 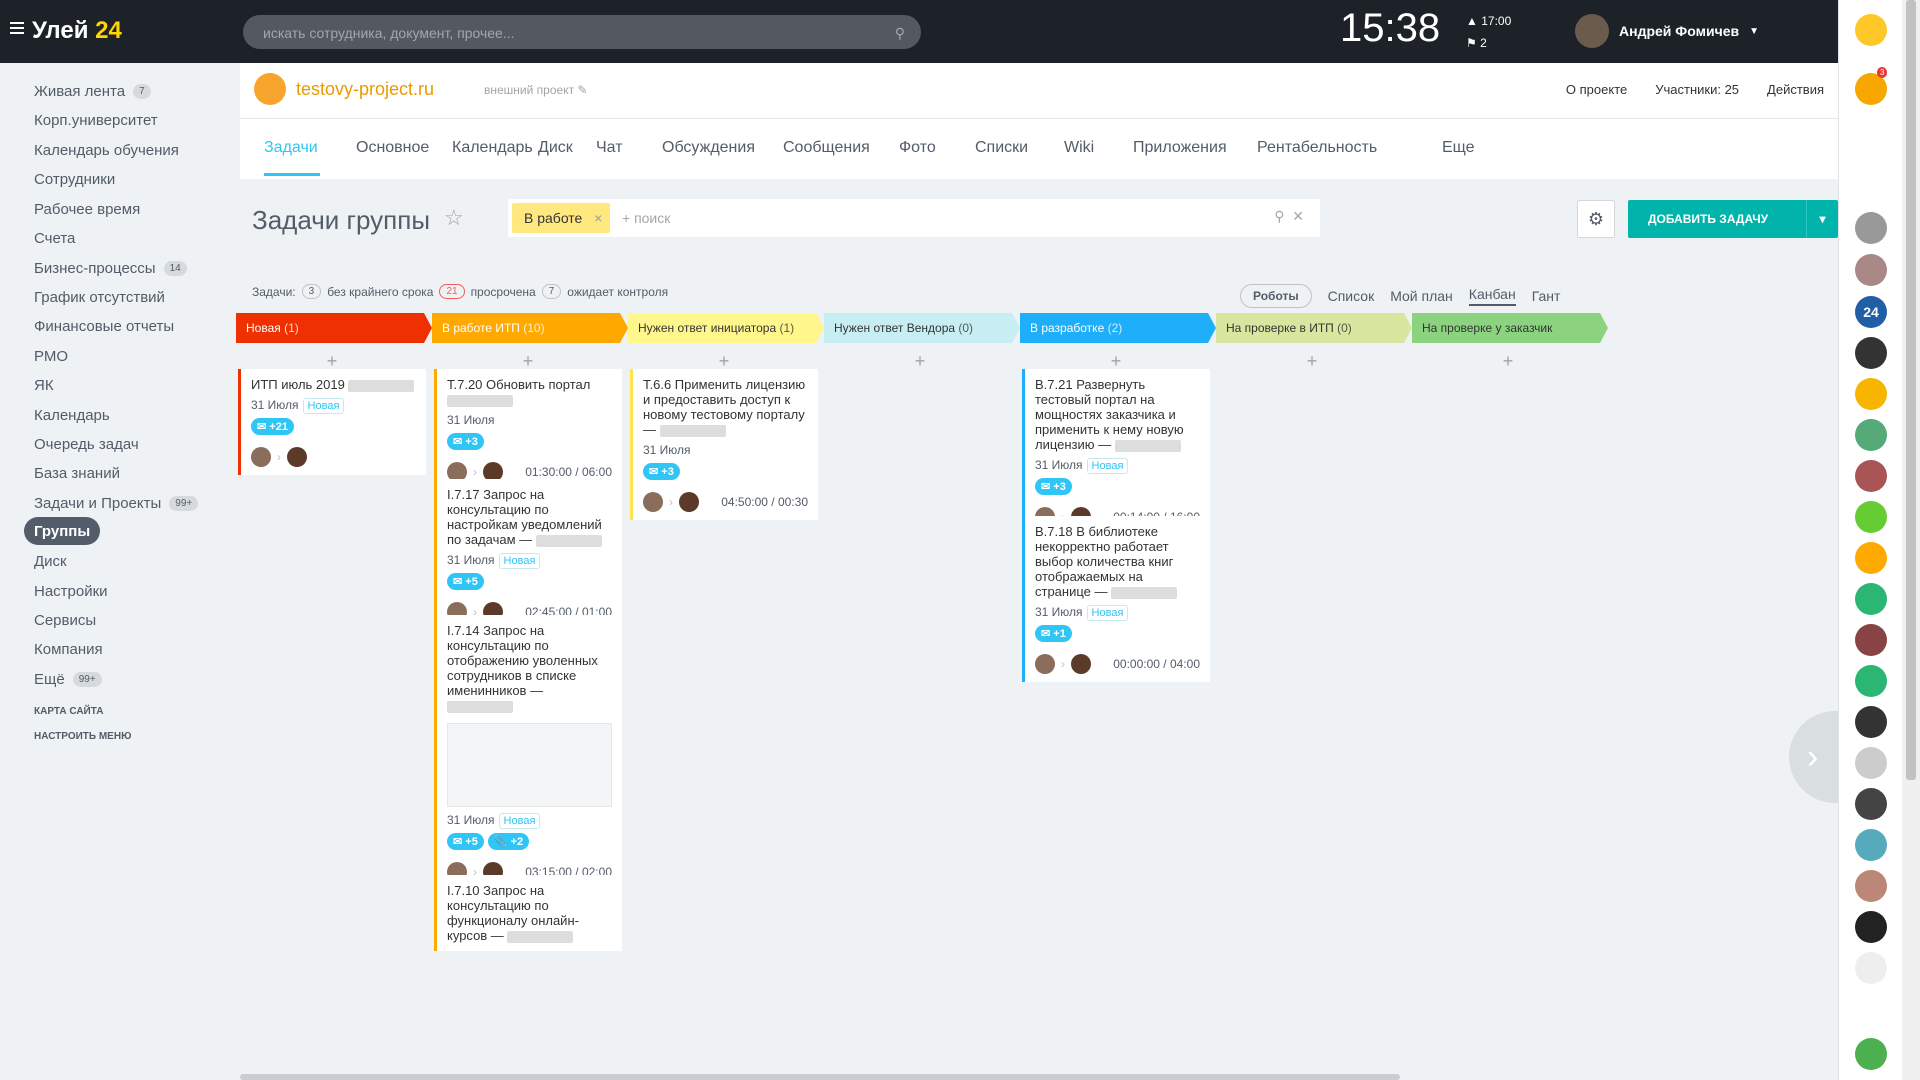 What do you see at coordinates (1317, 148) in the screenshot?
I see `tab-11: Рентабельность` at bounding box center [1317, 148].